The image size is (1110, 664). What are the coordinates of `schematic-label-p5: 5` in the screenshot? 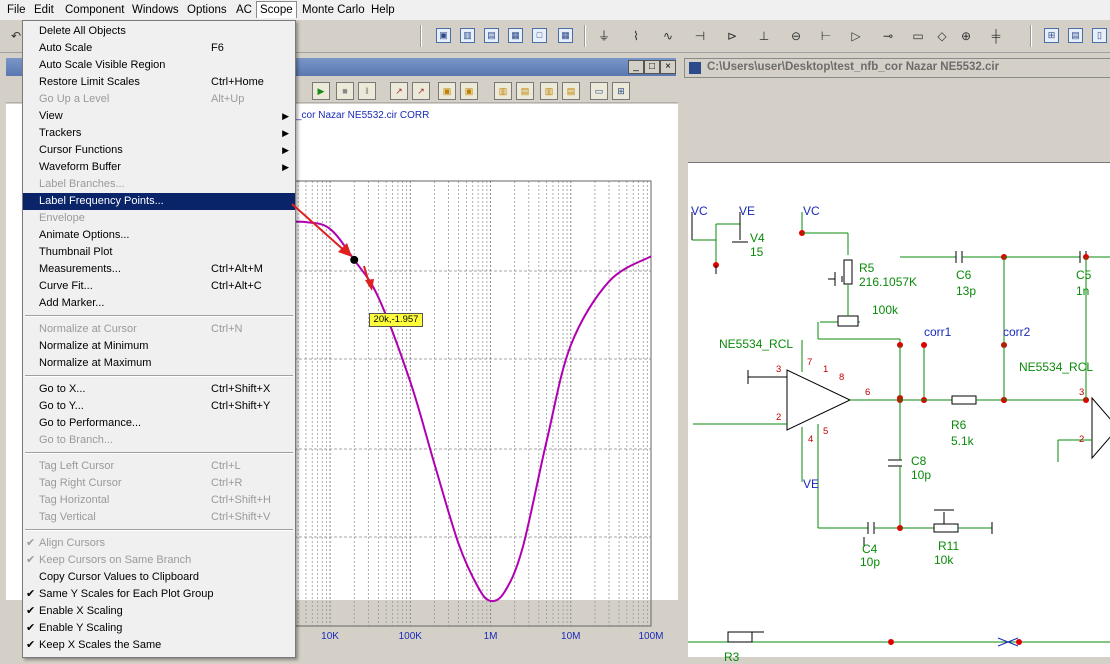 It's located at (826, 431).